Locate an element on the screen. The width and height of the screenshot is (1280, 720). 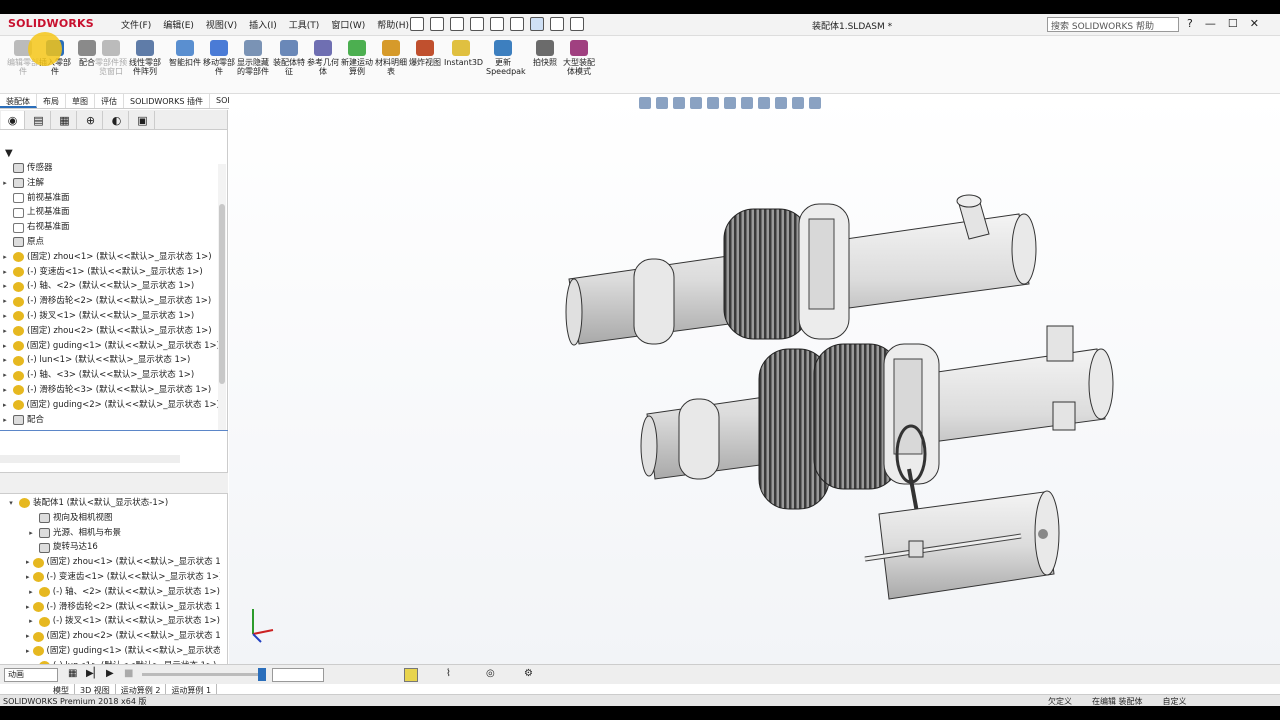
cm-tab-2: 草图 is located at coordinates (80, 101).